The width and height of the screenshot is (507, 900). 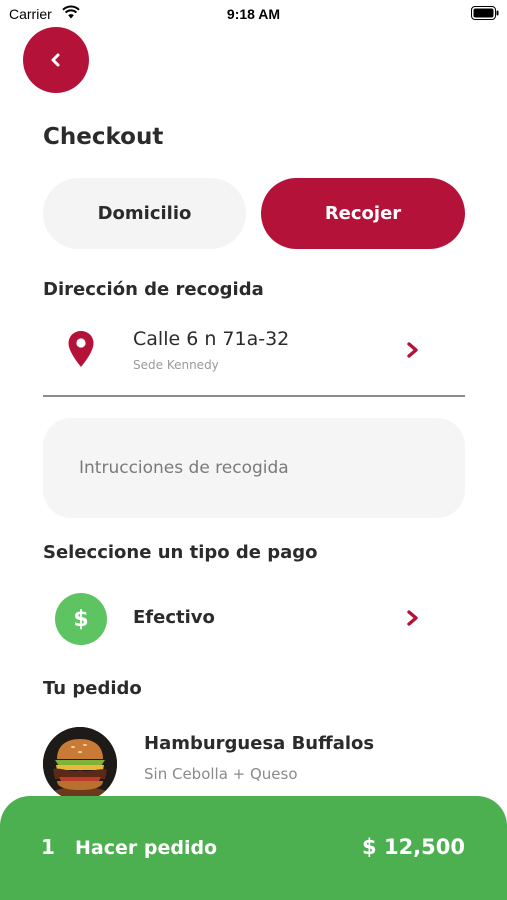 I want to click on back-button, so click(x=56, y=60).